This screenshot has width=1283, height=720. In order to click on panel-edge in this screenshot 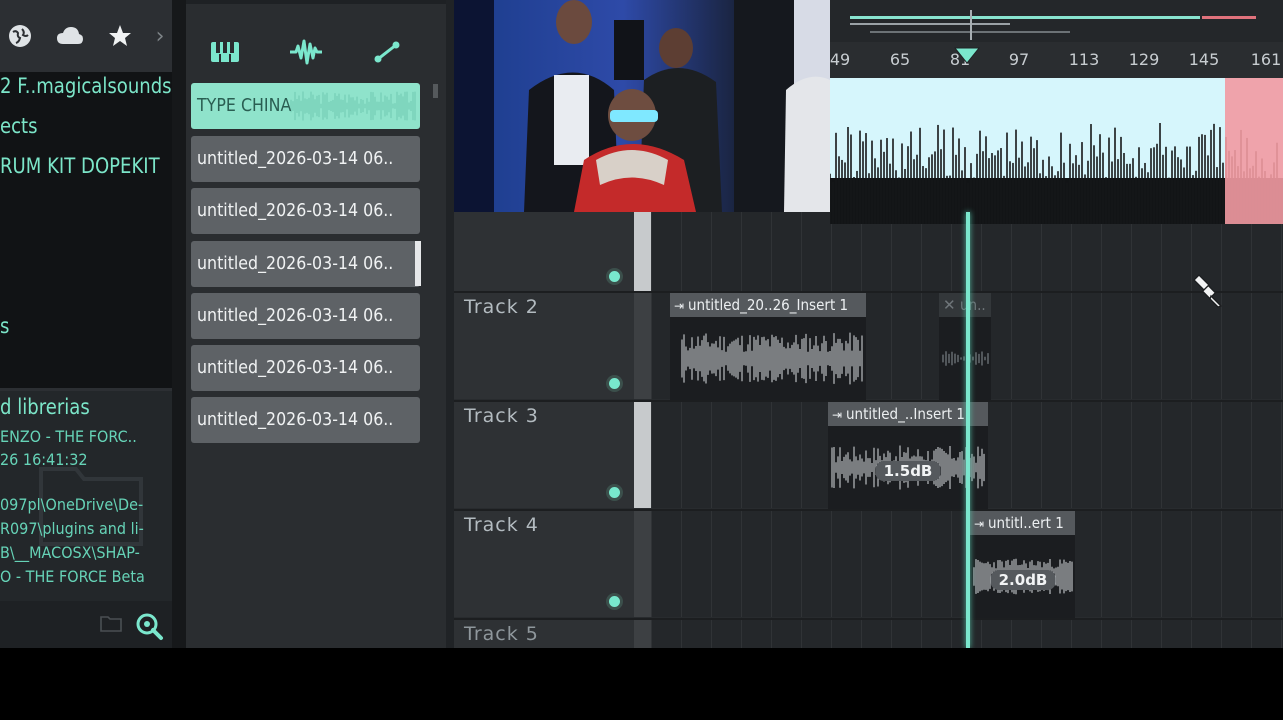, I will do `click(450, 324)`.